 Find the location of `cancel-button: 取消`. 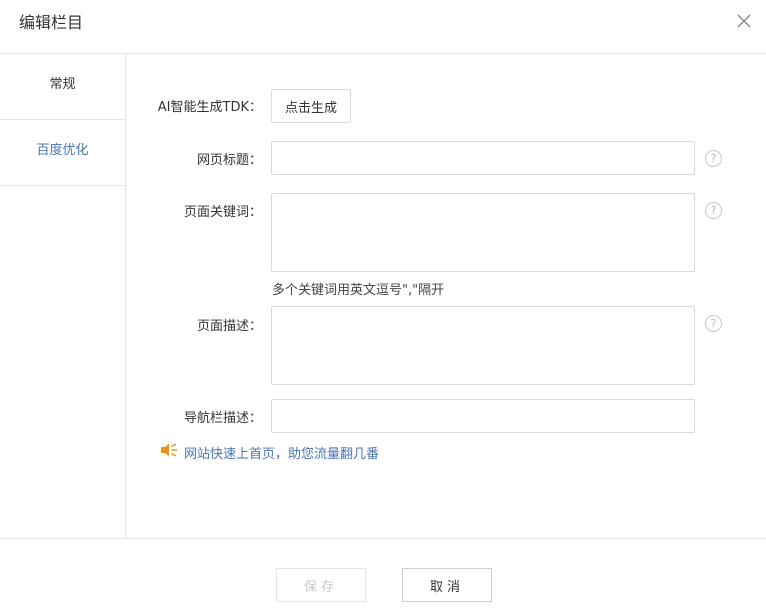

cancel-button: 取消 is located at coordinates (447, 585).